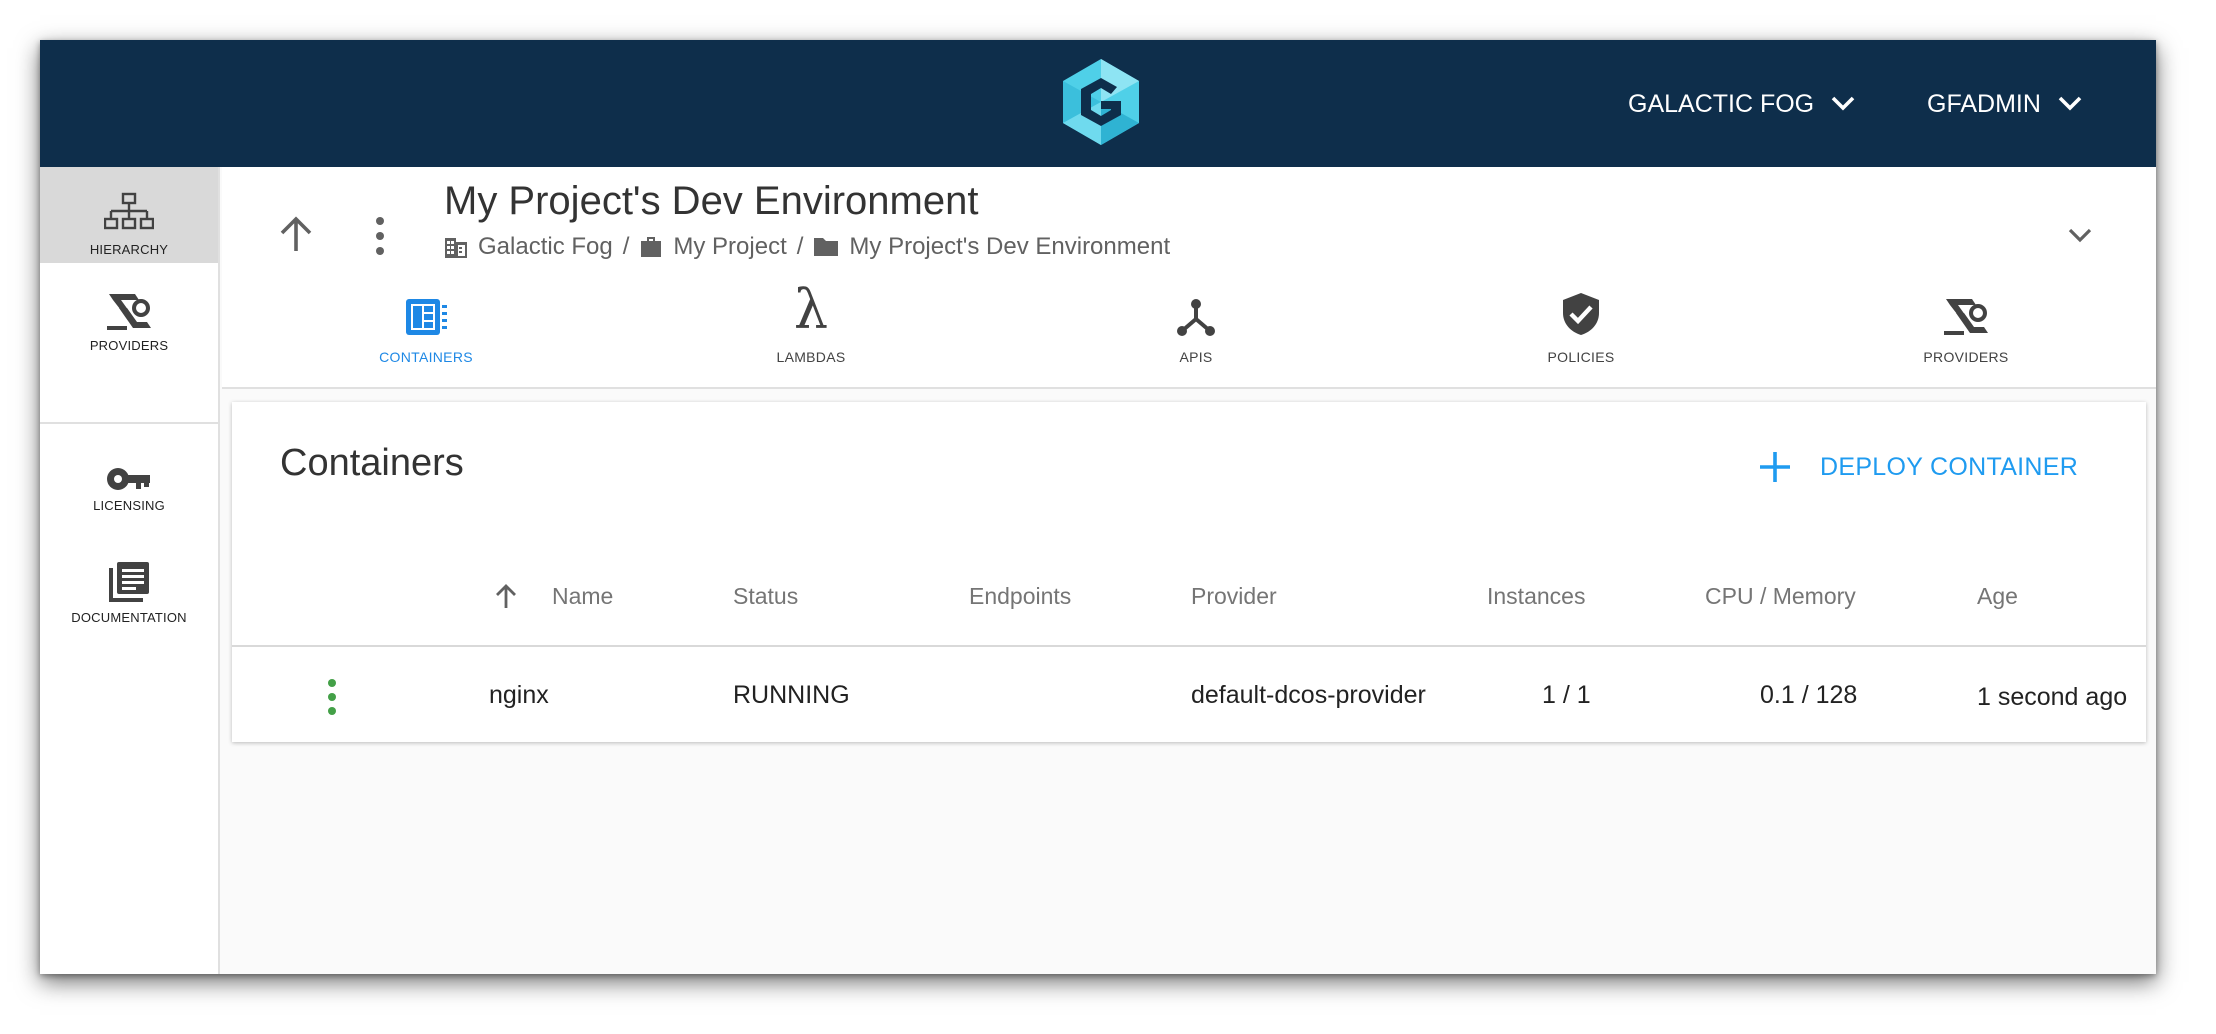 The height and width of the screenshot is (1034, 2216). Describe the element at coordinates (128, 479) in the screenshot. I see `key-icon` at that location.